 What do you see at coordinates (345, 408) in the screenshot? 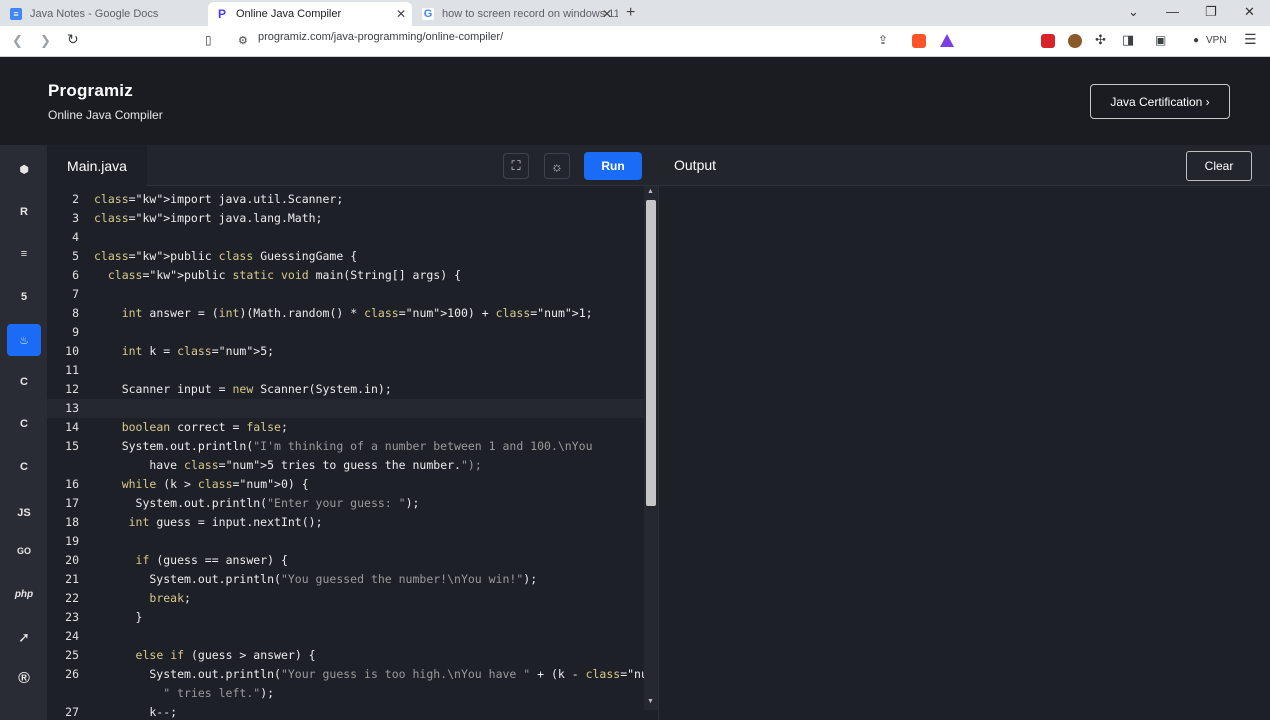
I see `code-line: 13` at bounding box center [345, 408].